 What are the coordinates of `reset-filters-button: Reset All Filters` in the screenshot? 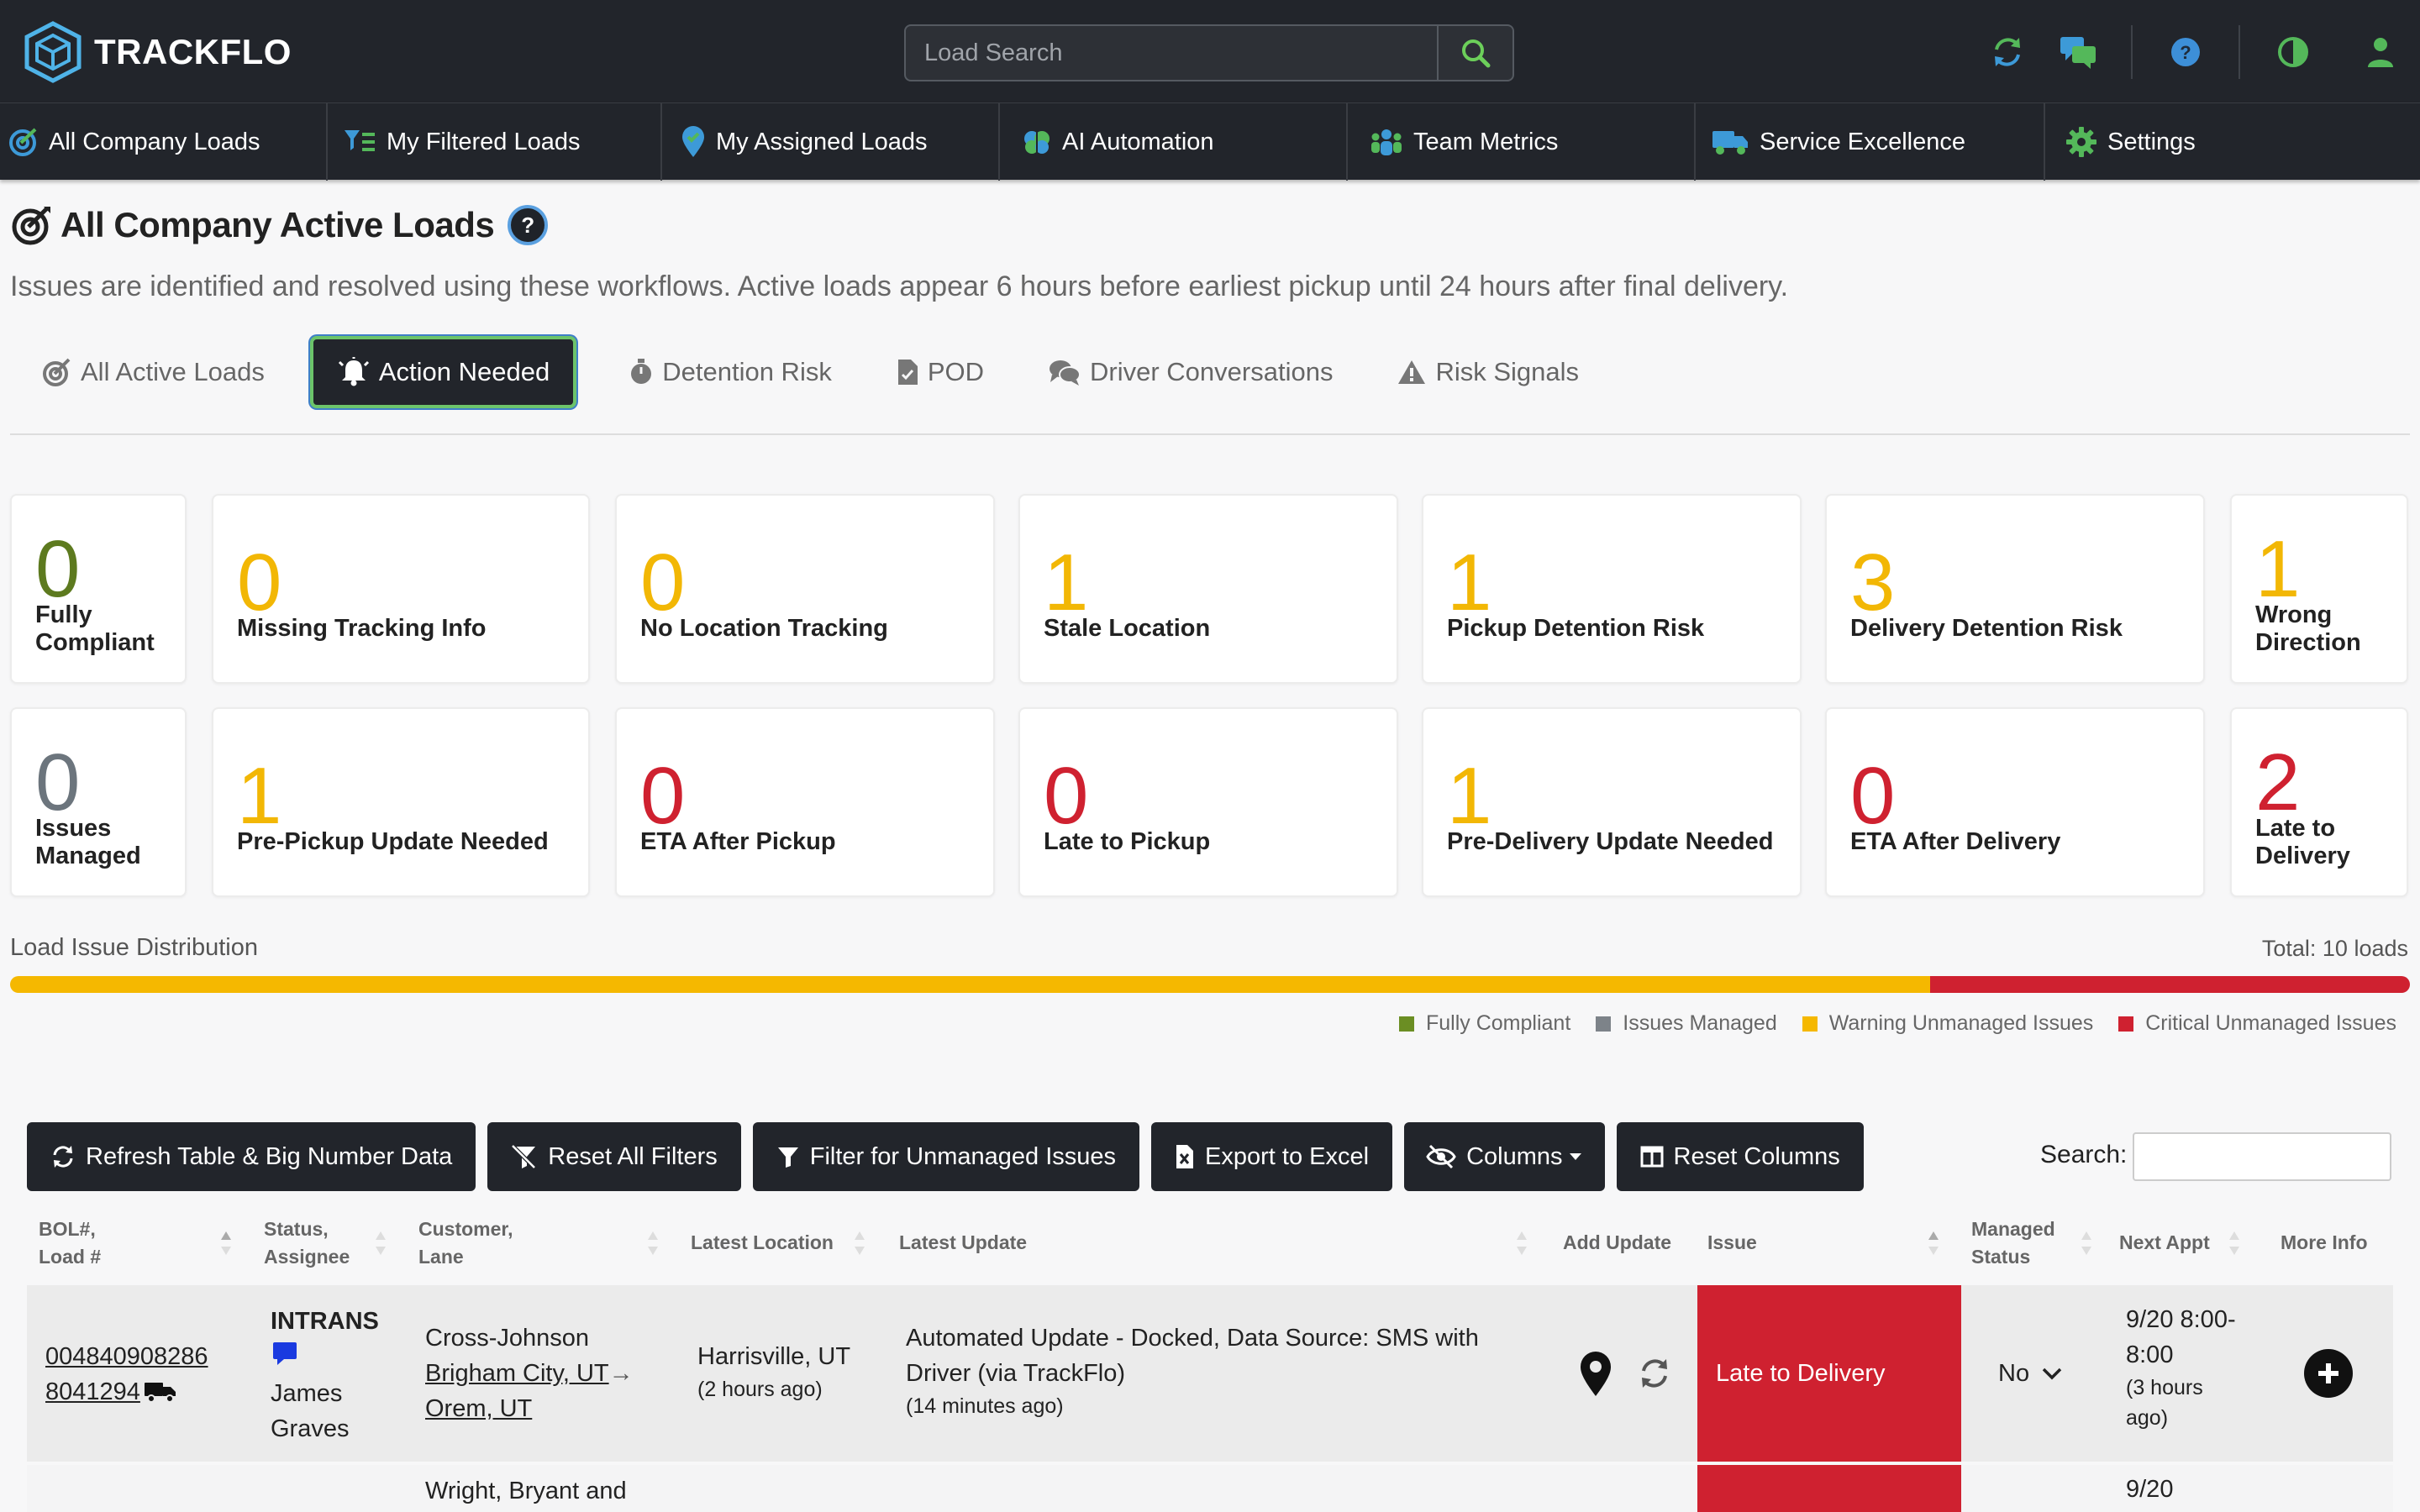 It's located at (614, 1156).